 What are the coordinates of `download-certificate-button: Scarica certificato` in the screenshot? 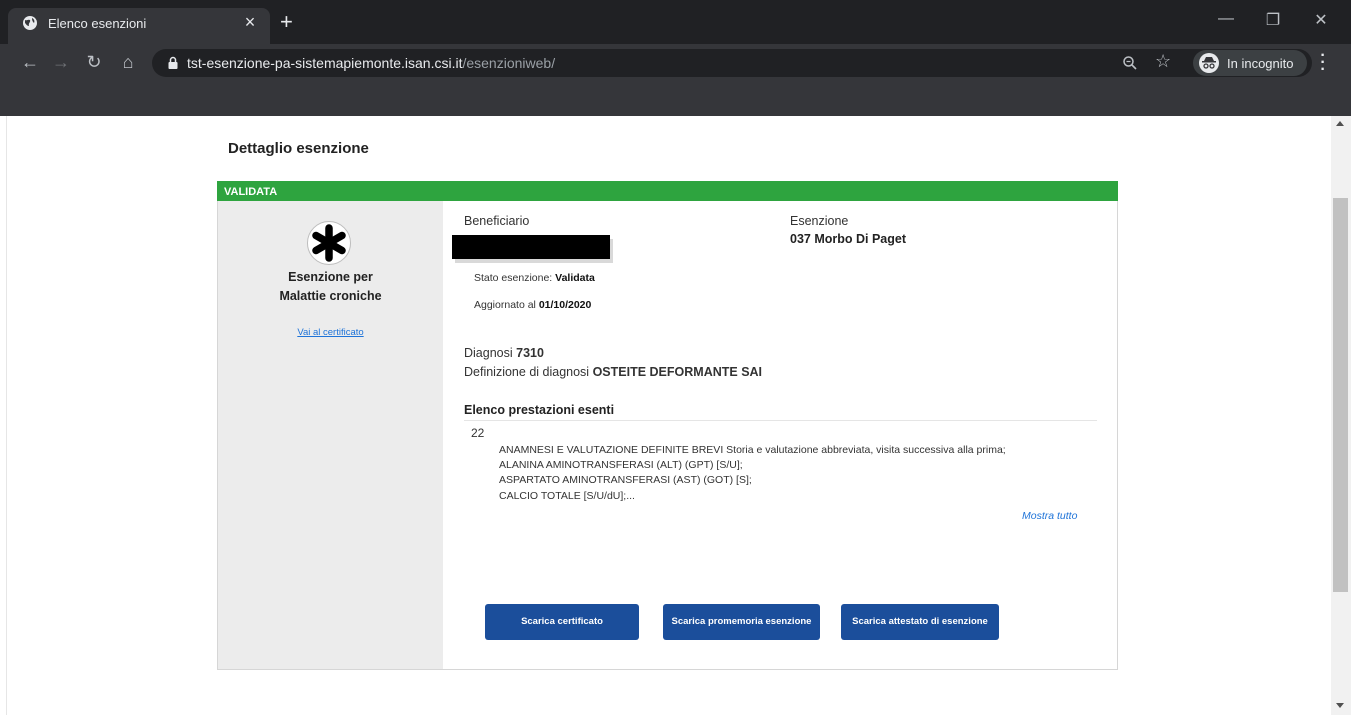 It's located at (562, 622).